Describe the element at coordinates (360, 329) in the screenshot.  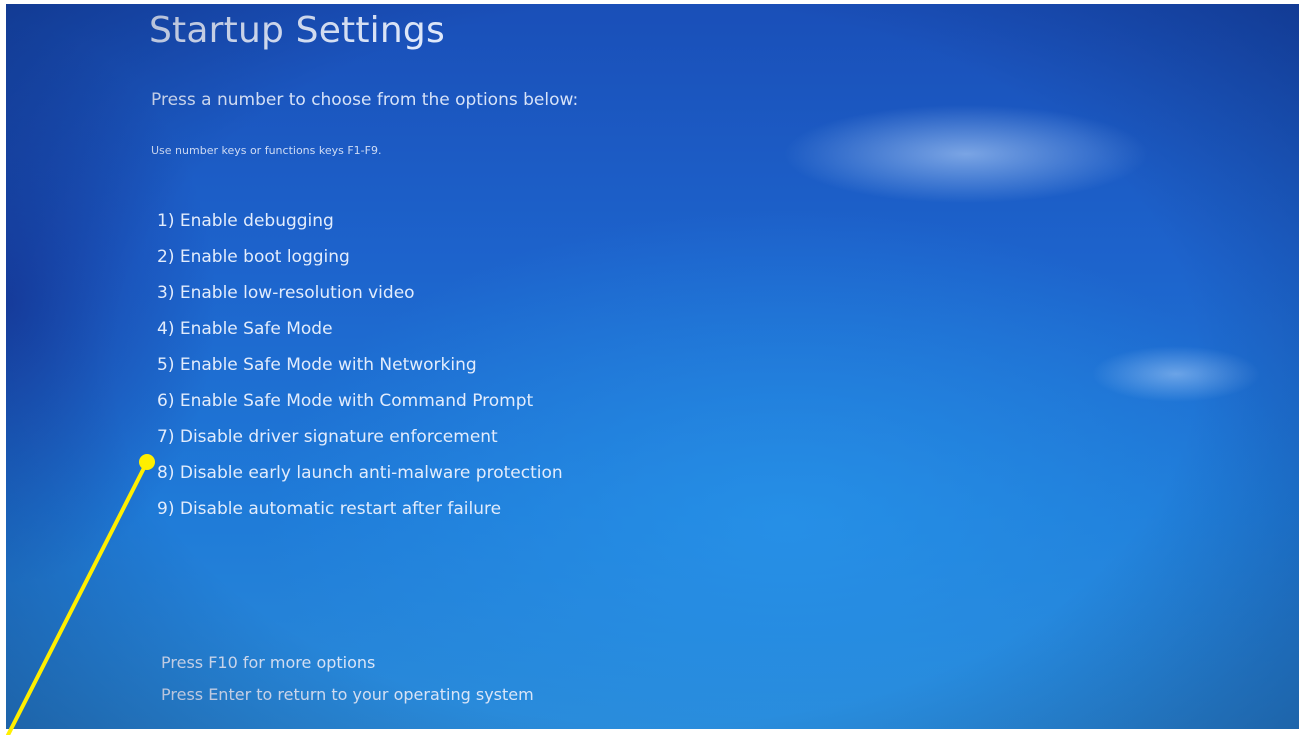
I see `option-enable-safe-mode: 4) Enable Safe Mode` at that location.